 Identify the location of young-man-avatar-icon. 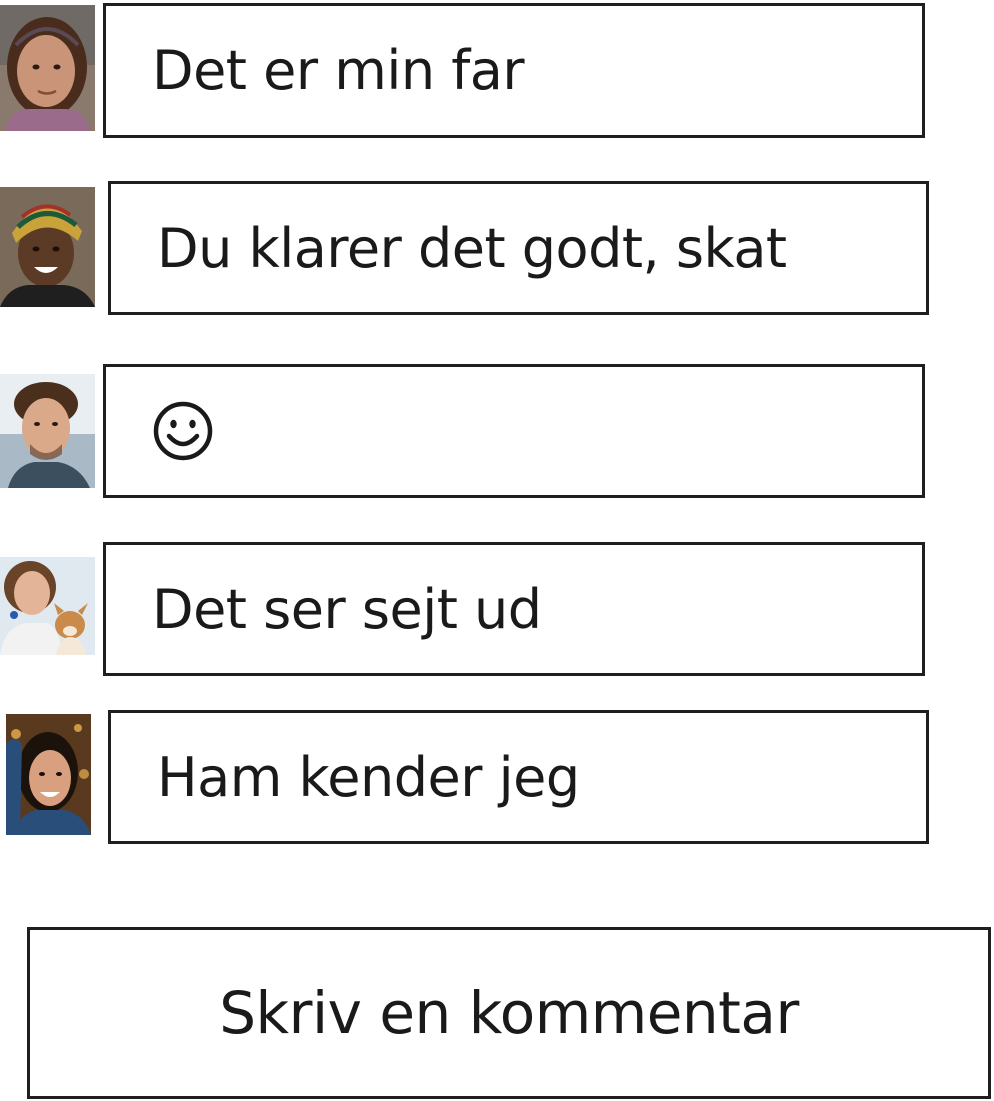
(47, 431).